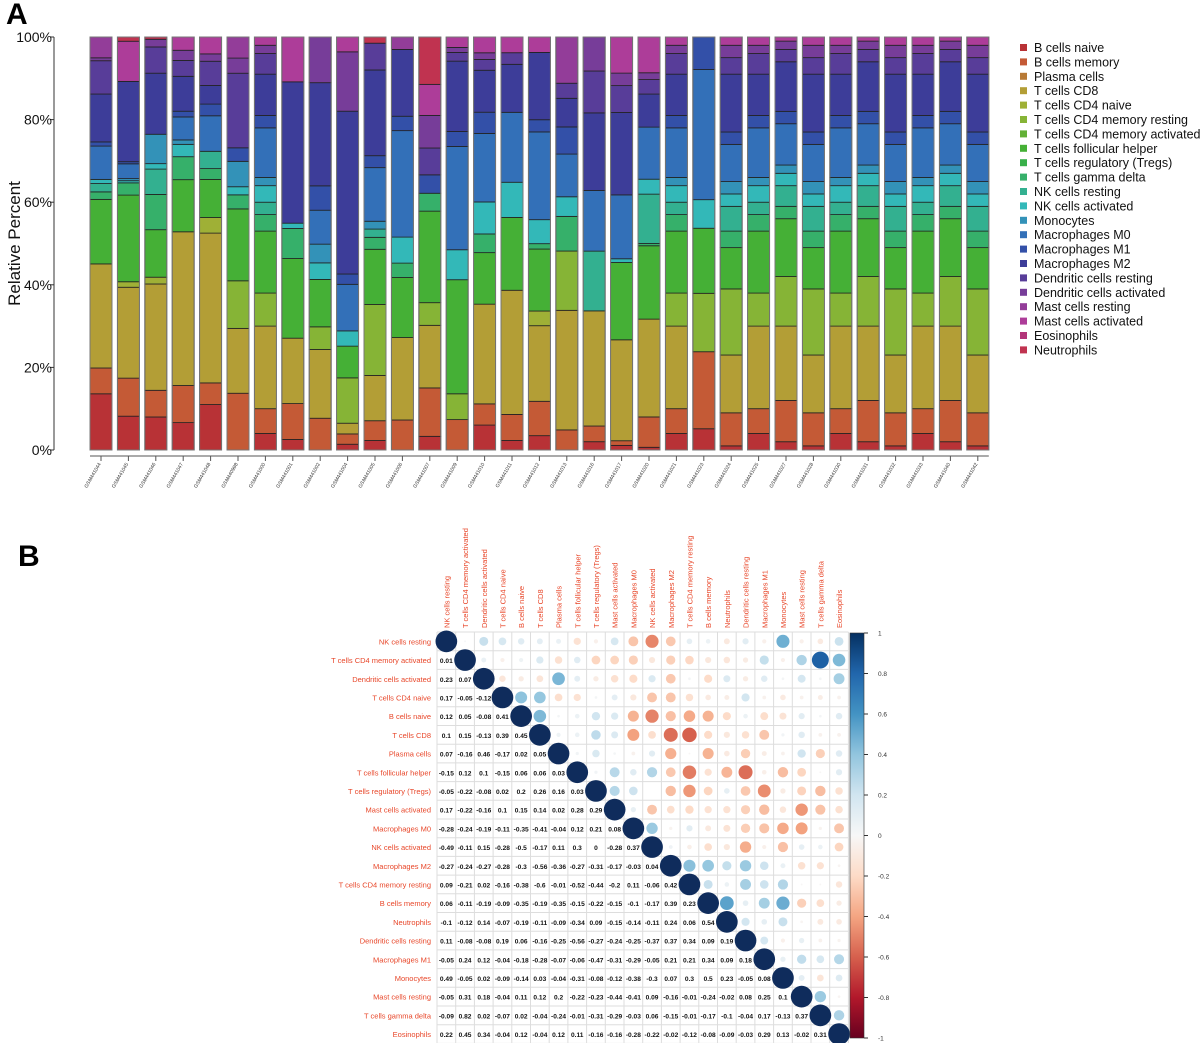 Image resolution: width=1200 pixels, height=1043 pixels. Describe the element at coordinates (401, 697) in the screenshot. I see `row-label: T cells CD4 naive` at that location.